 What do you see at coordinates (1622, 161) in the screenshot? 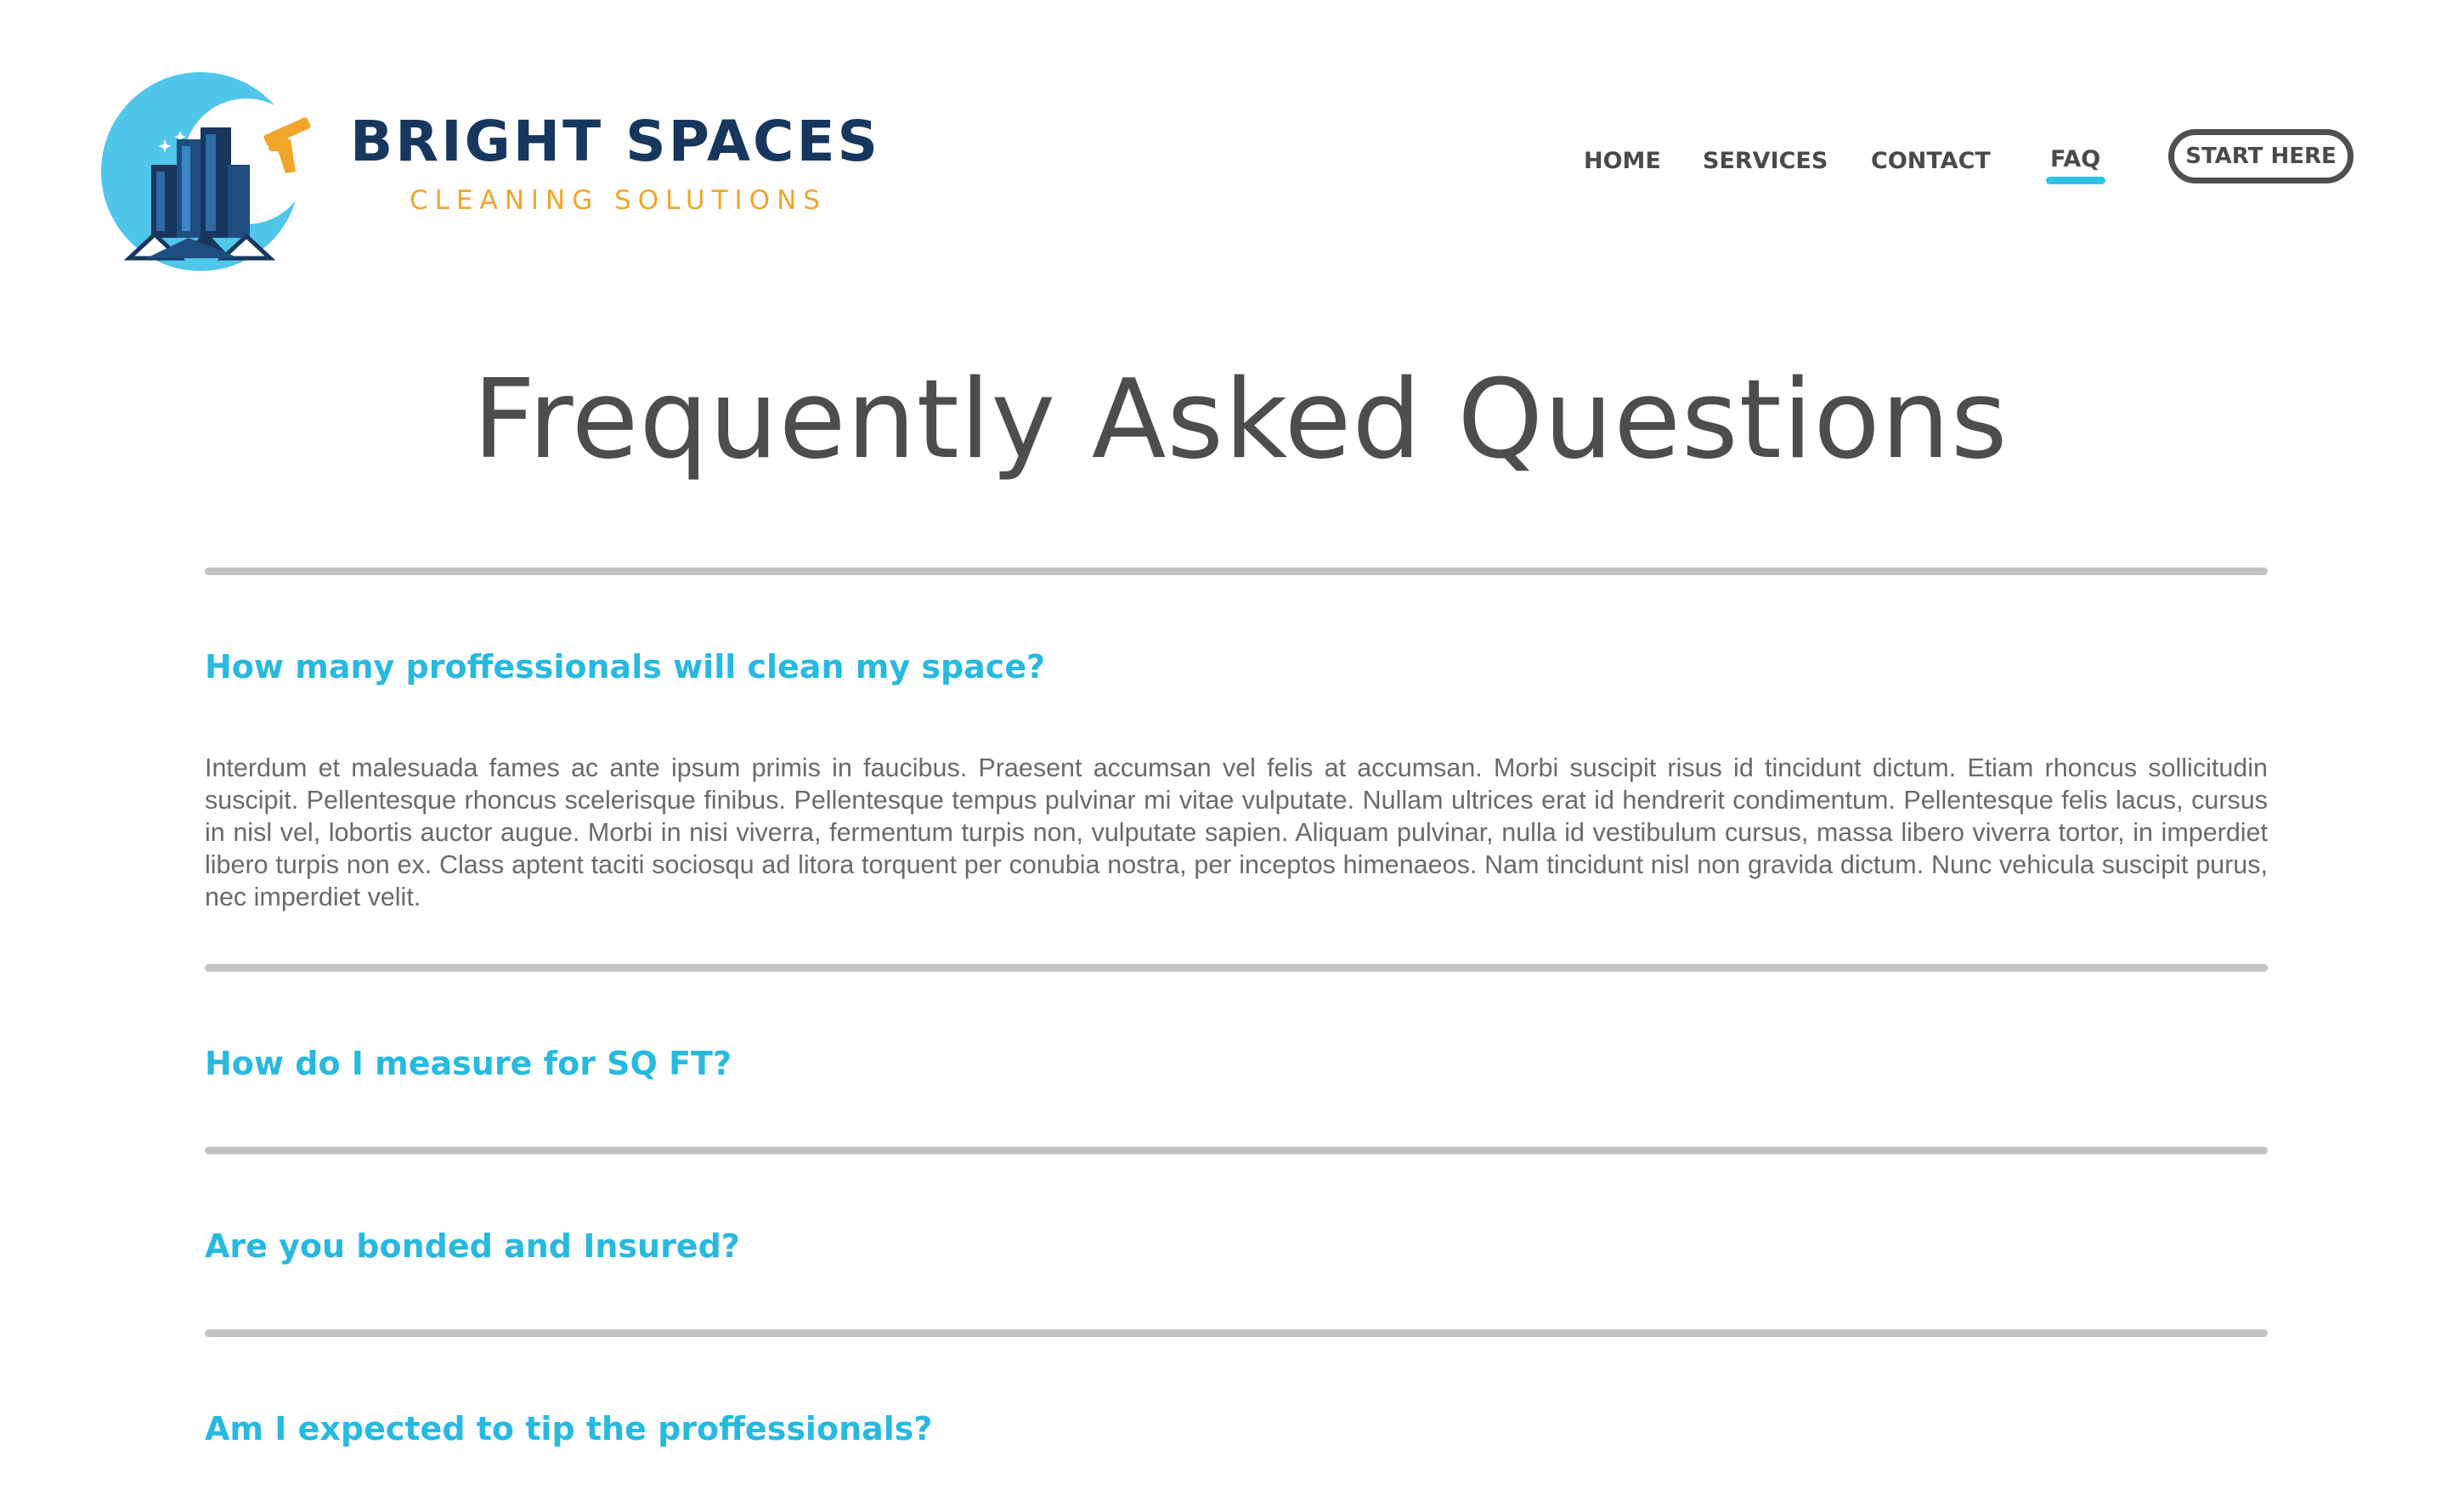
I see `nav-item-home: HOME` at bounding box center [1622, 161].